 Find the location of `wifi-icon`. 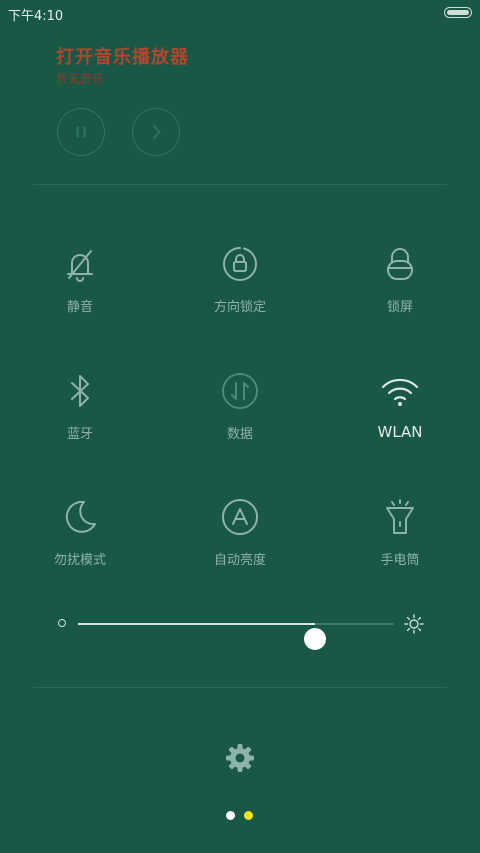

wifi-icon is located at coordinates (400, 392).